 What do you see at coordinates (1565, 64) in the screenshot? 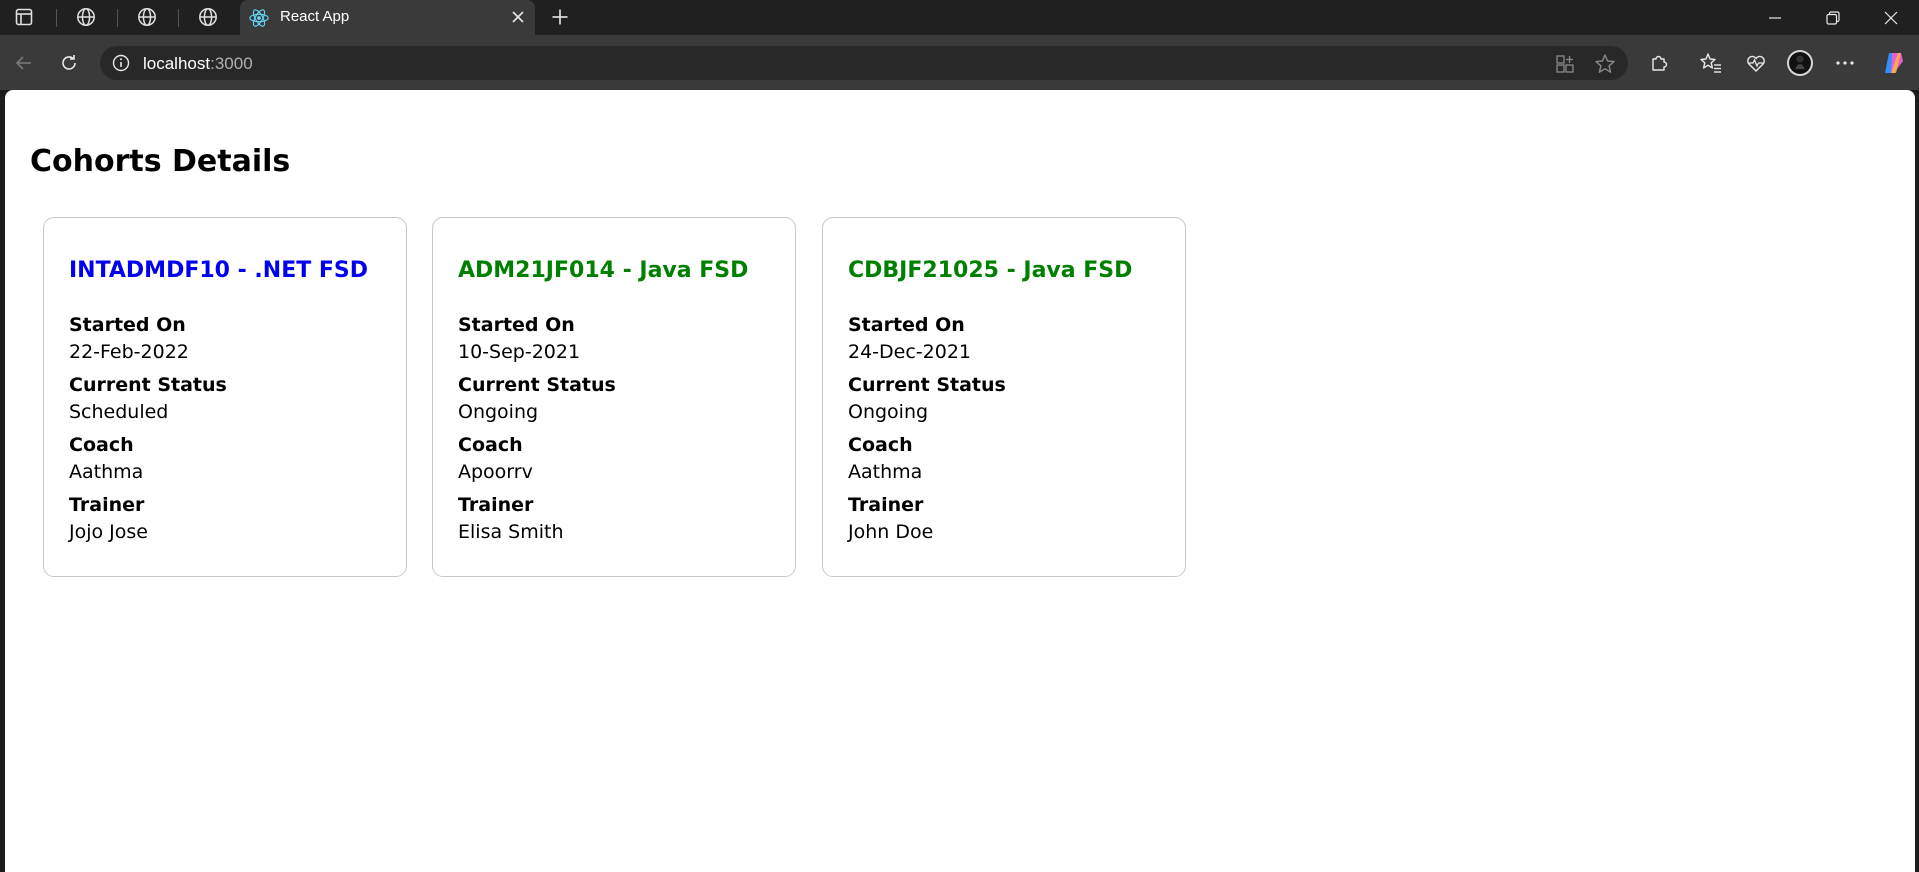
I see `app-available-icon` at bounding box center [1565, 64].